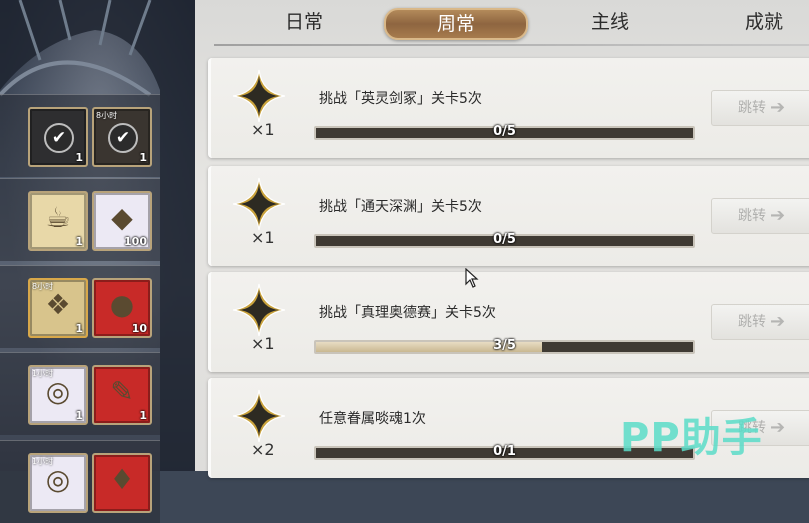 This screenshot has height=523, width=809. What do you see at coordinates (122, 217) in the screenshot?
I see `ore-icon: ◆` at bounding box center [122, 217].